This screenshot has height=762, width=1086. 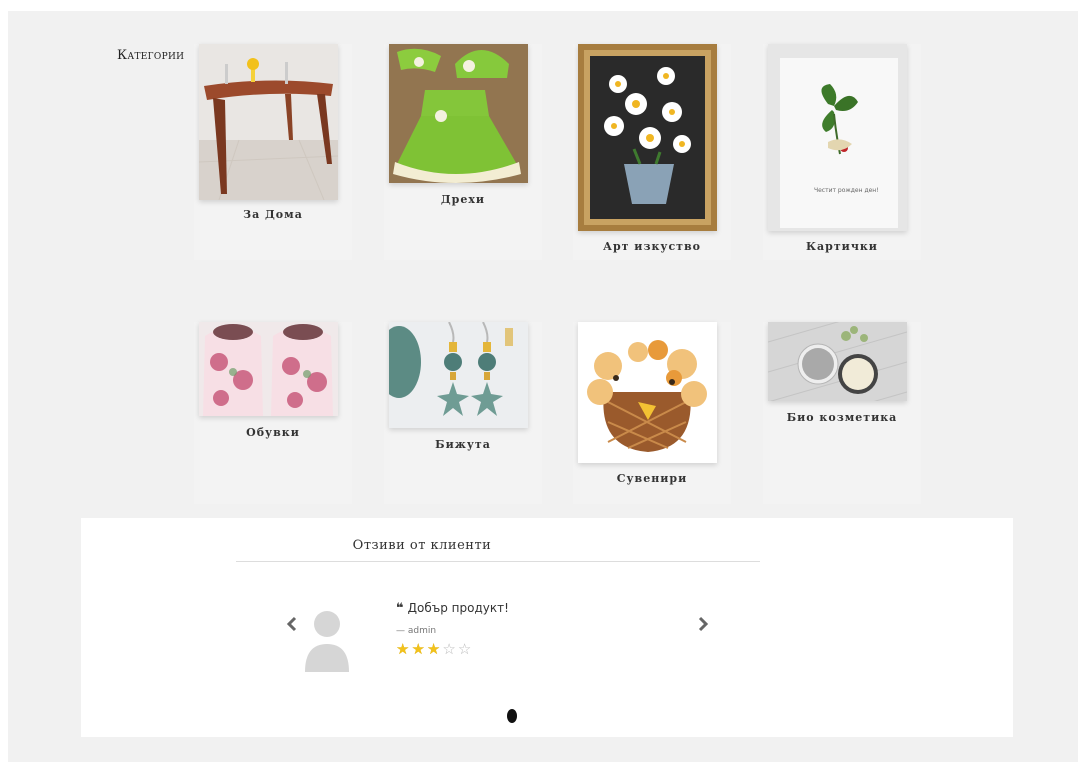 What do you see at coordinates (842, 246) in the screenshot?
I see `category-label-cards: Картички` at bounding box center [842, 246].